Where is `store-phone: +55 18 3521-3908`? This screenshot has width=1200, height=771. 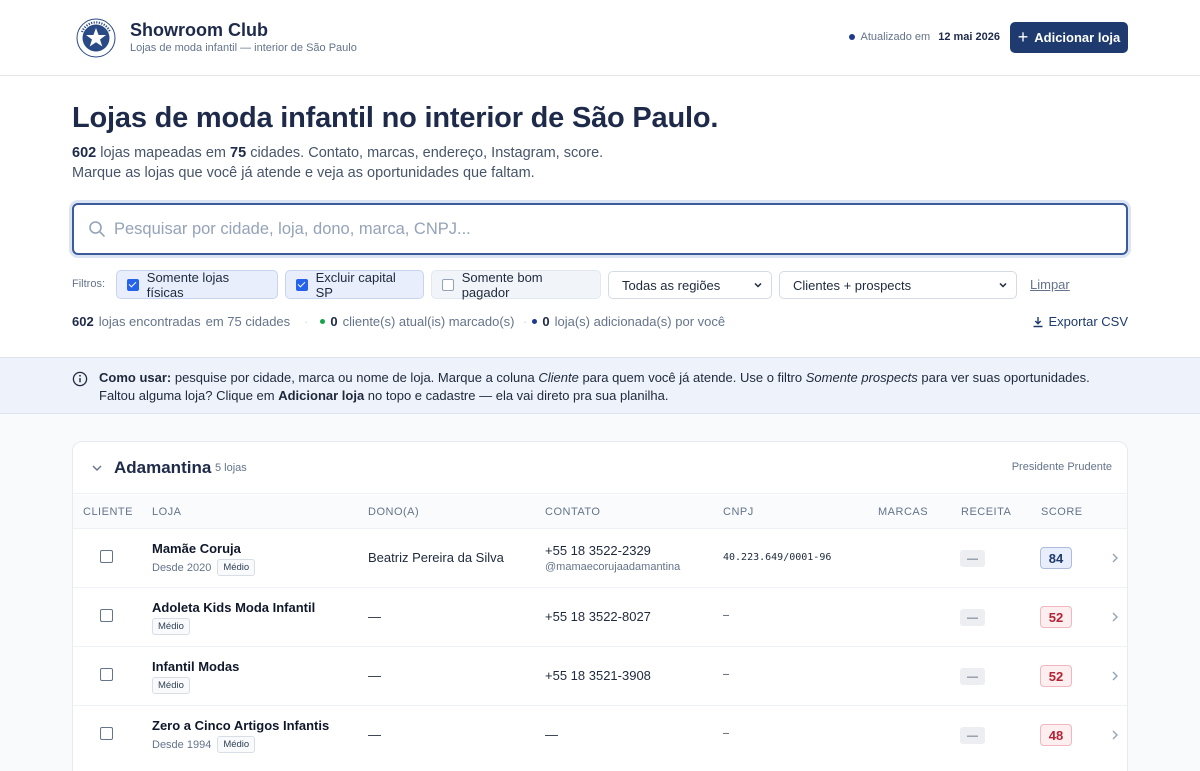
store-phone: +55 18 3521-3908 is located at coordinates (598, 675).